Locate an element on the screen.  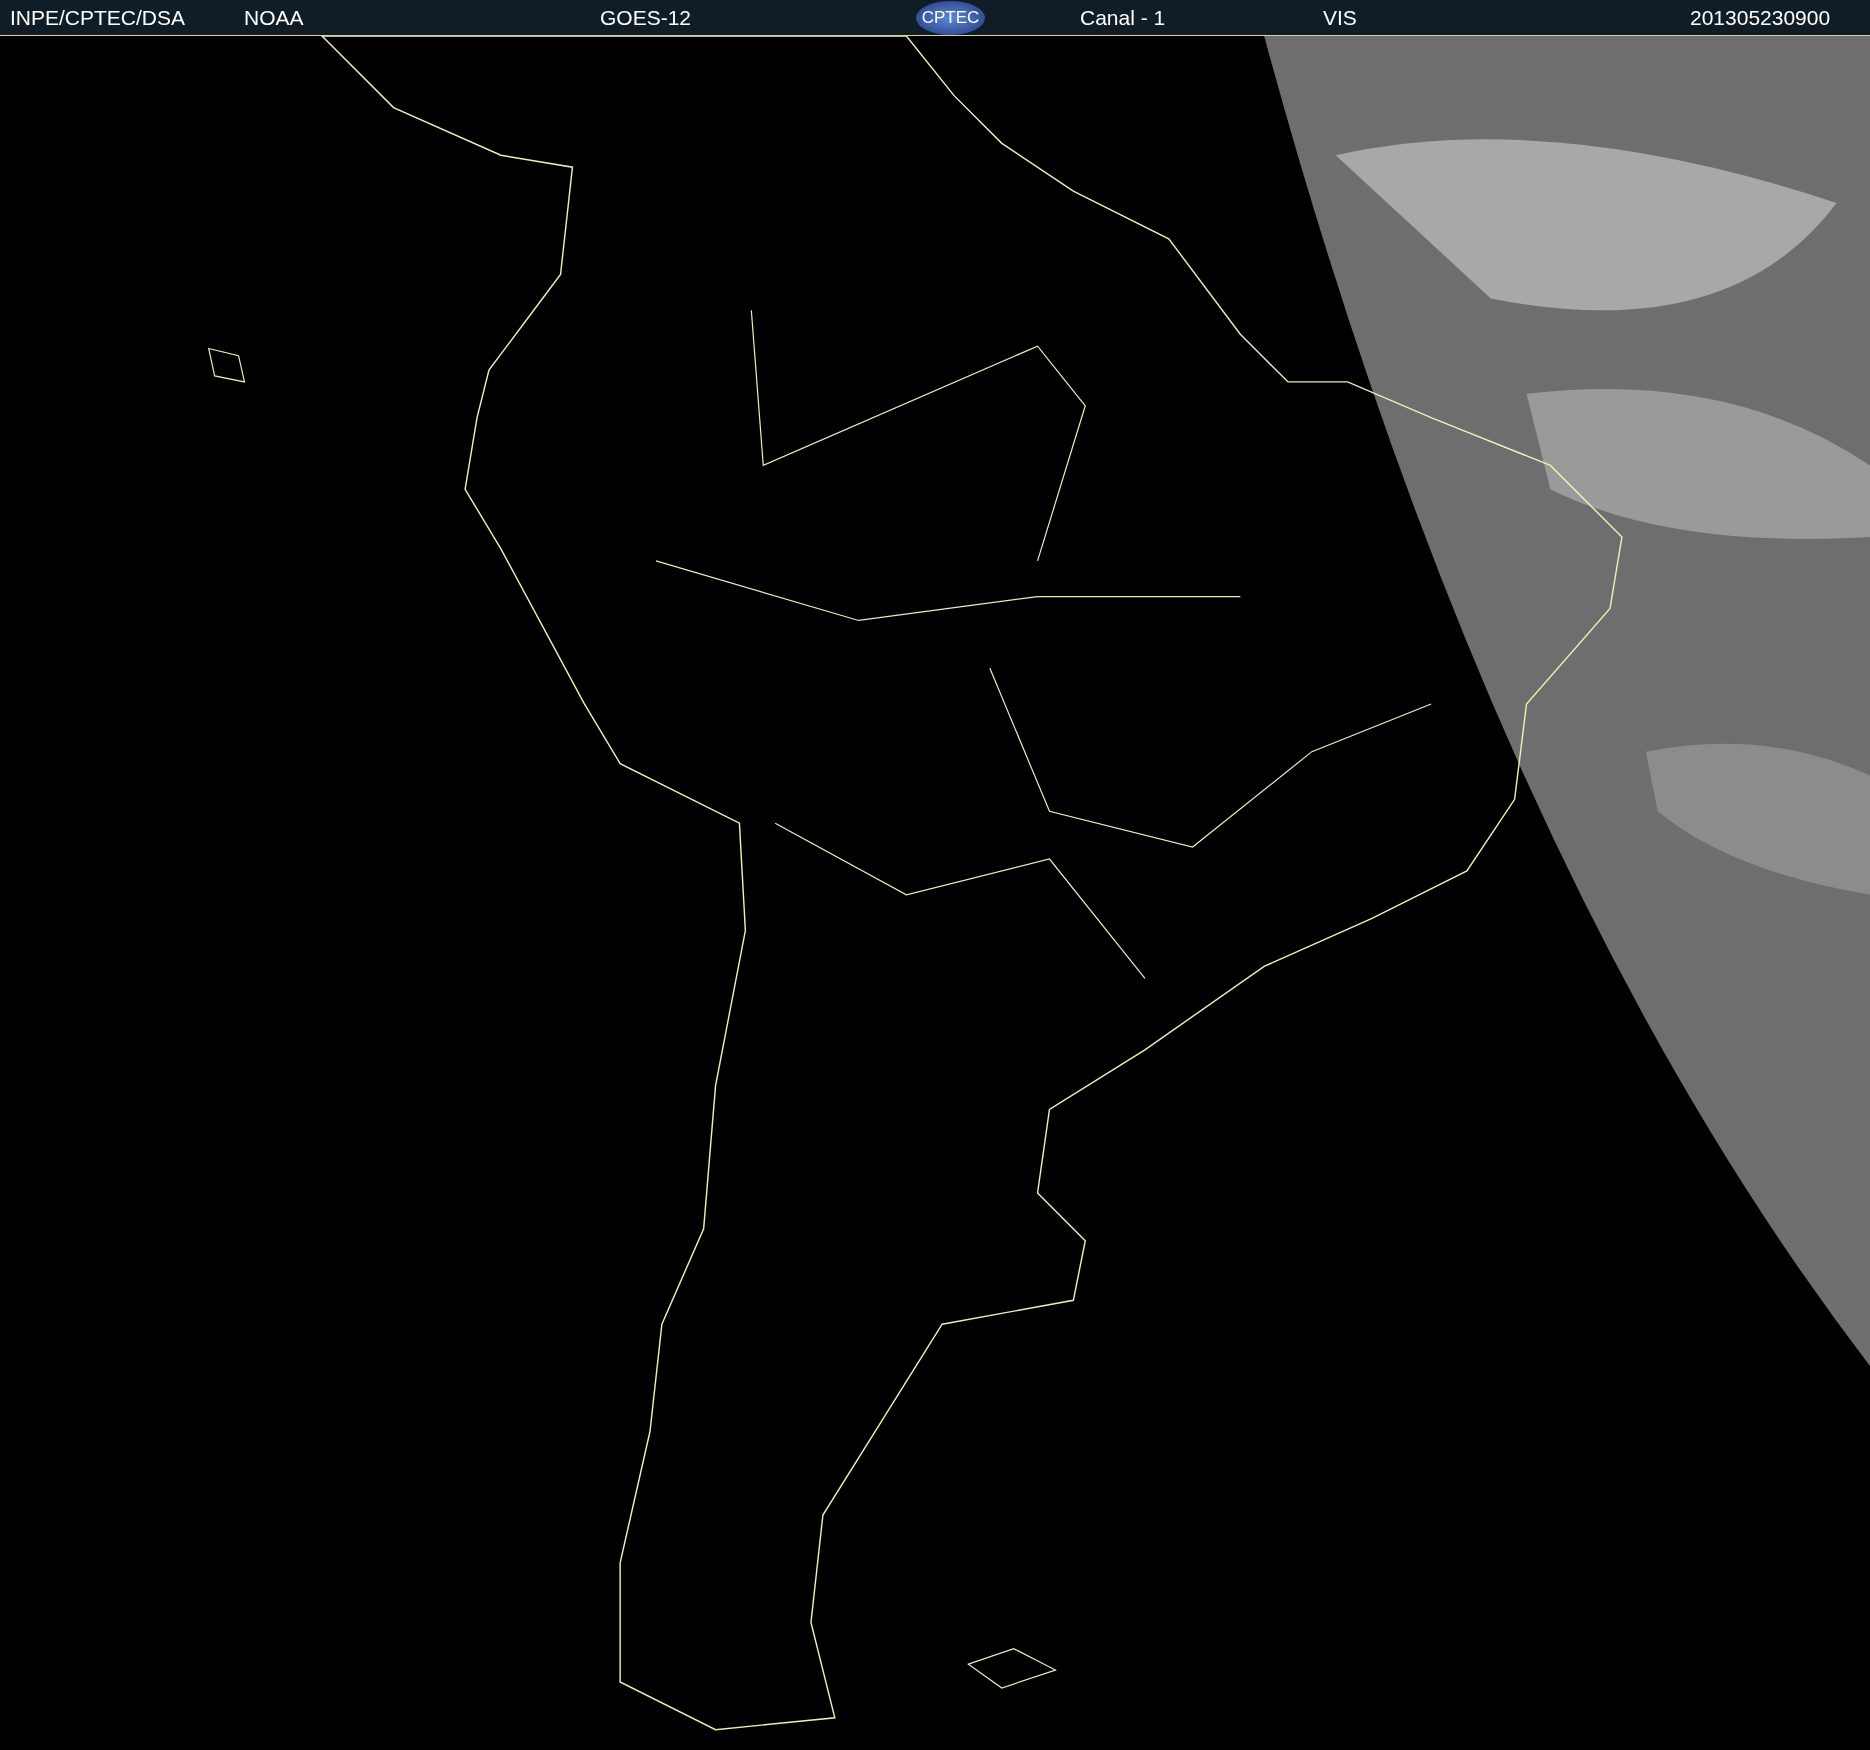
logo: CPTEC is located at coordinates (950, 17).